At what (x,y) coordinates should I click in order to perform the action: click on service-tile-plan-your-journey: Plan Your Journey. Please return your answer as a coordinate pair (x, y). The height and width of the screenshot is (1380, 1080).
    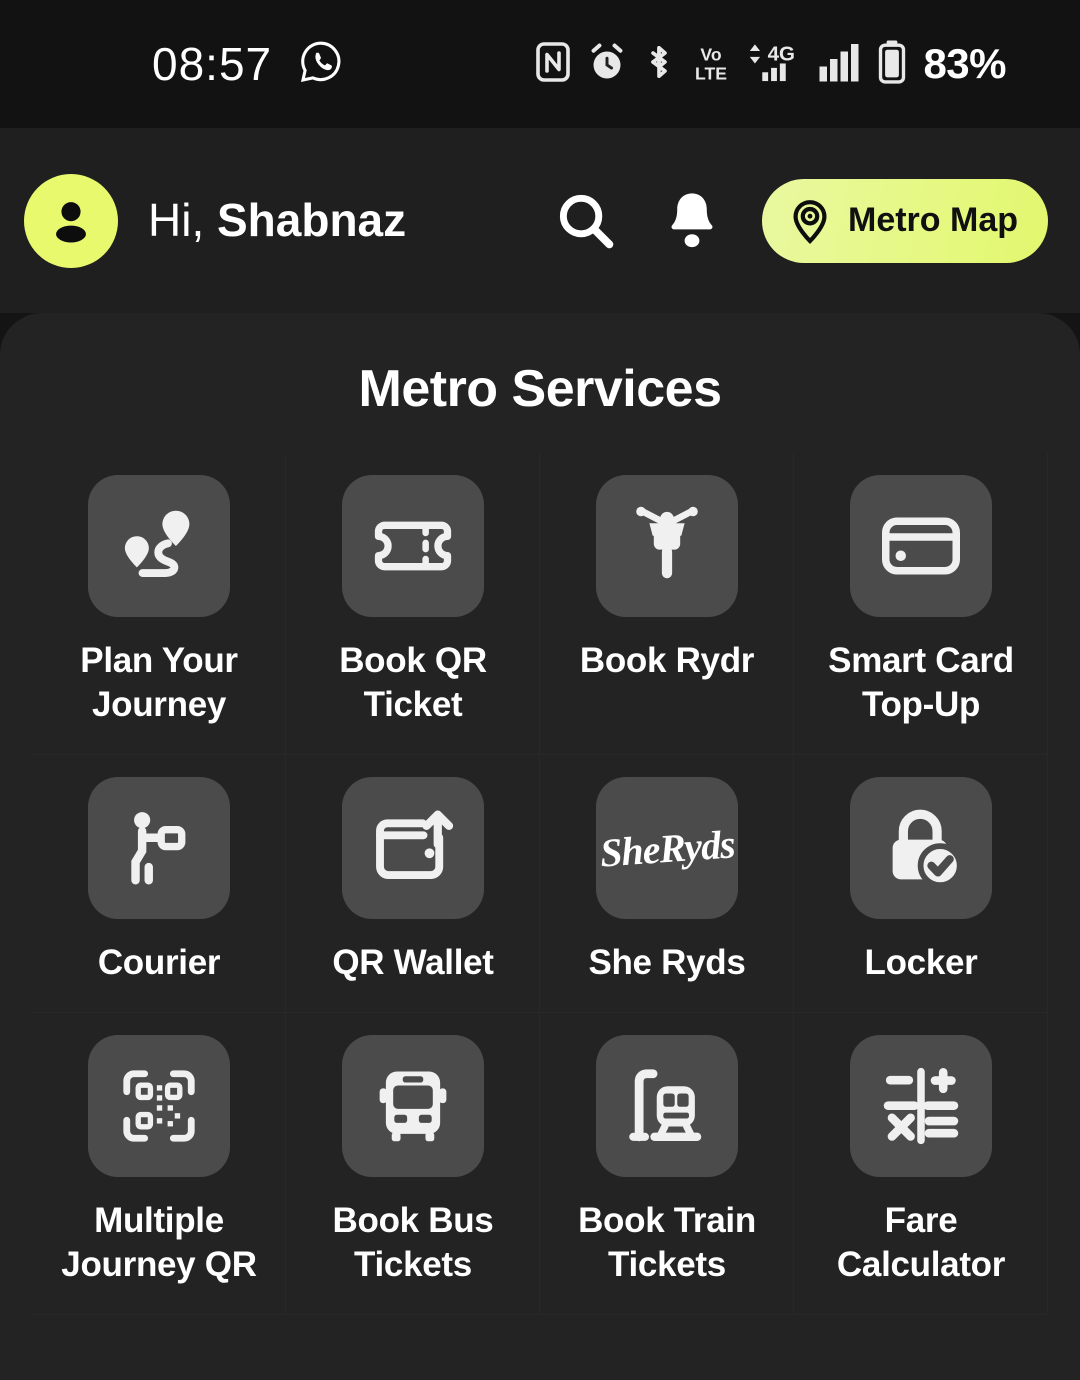
    Looking at the image, I should click on (159, 604).